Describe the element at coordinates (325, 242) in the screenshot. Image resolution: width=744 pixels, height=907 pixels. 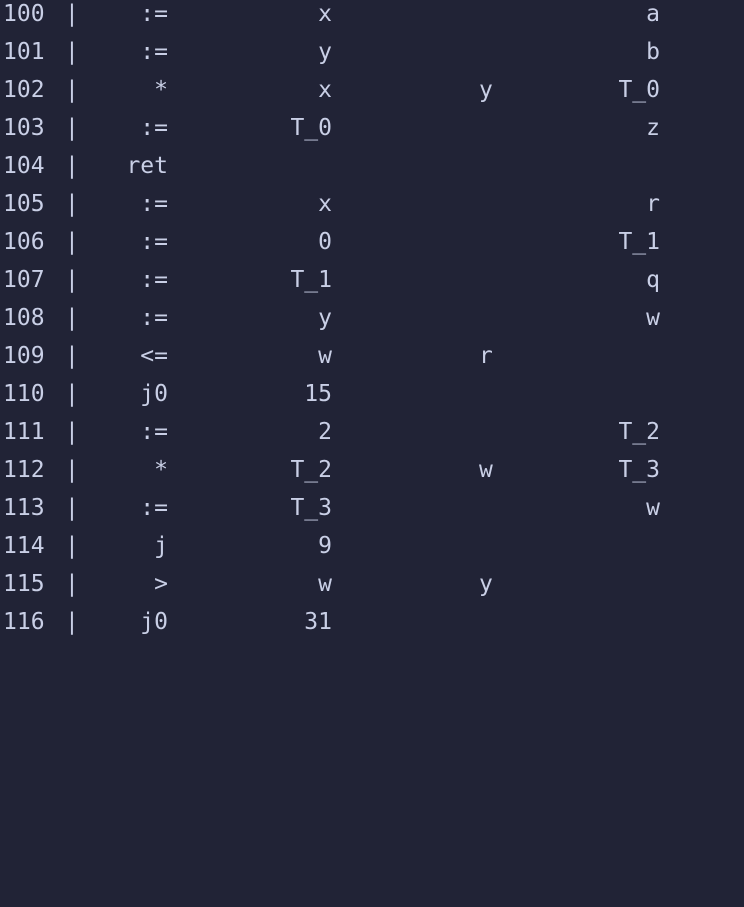
I see `operand-1: 0` at that location.